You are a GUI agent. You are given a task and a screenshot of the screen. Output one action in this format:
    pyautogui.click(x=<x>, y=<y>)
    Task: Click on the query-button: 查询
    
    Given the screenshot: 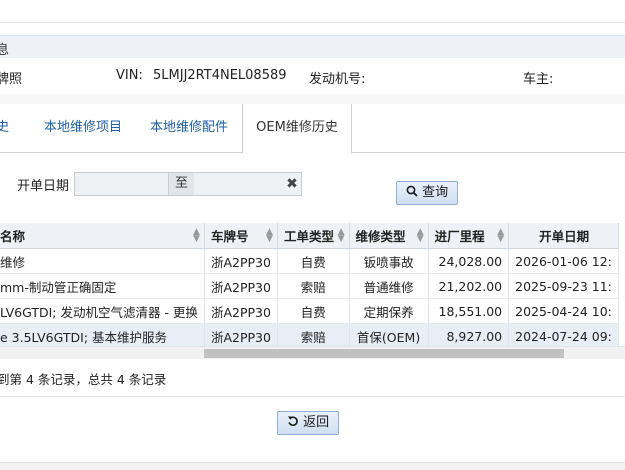 What is the action you would take?
    pyautogui.click(x=427, y=193)
    